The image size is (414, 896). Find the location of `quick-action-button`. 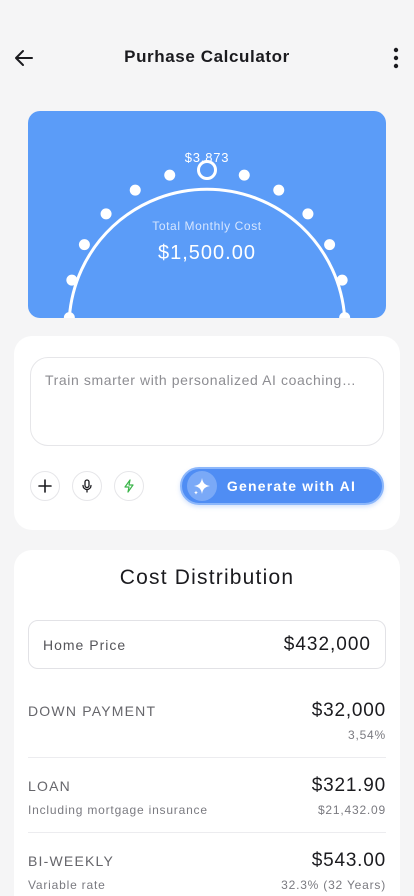

quick-action-button is located at coordinates (129, 486).